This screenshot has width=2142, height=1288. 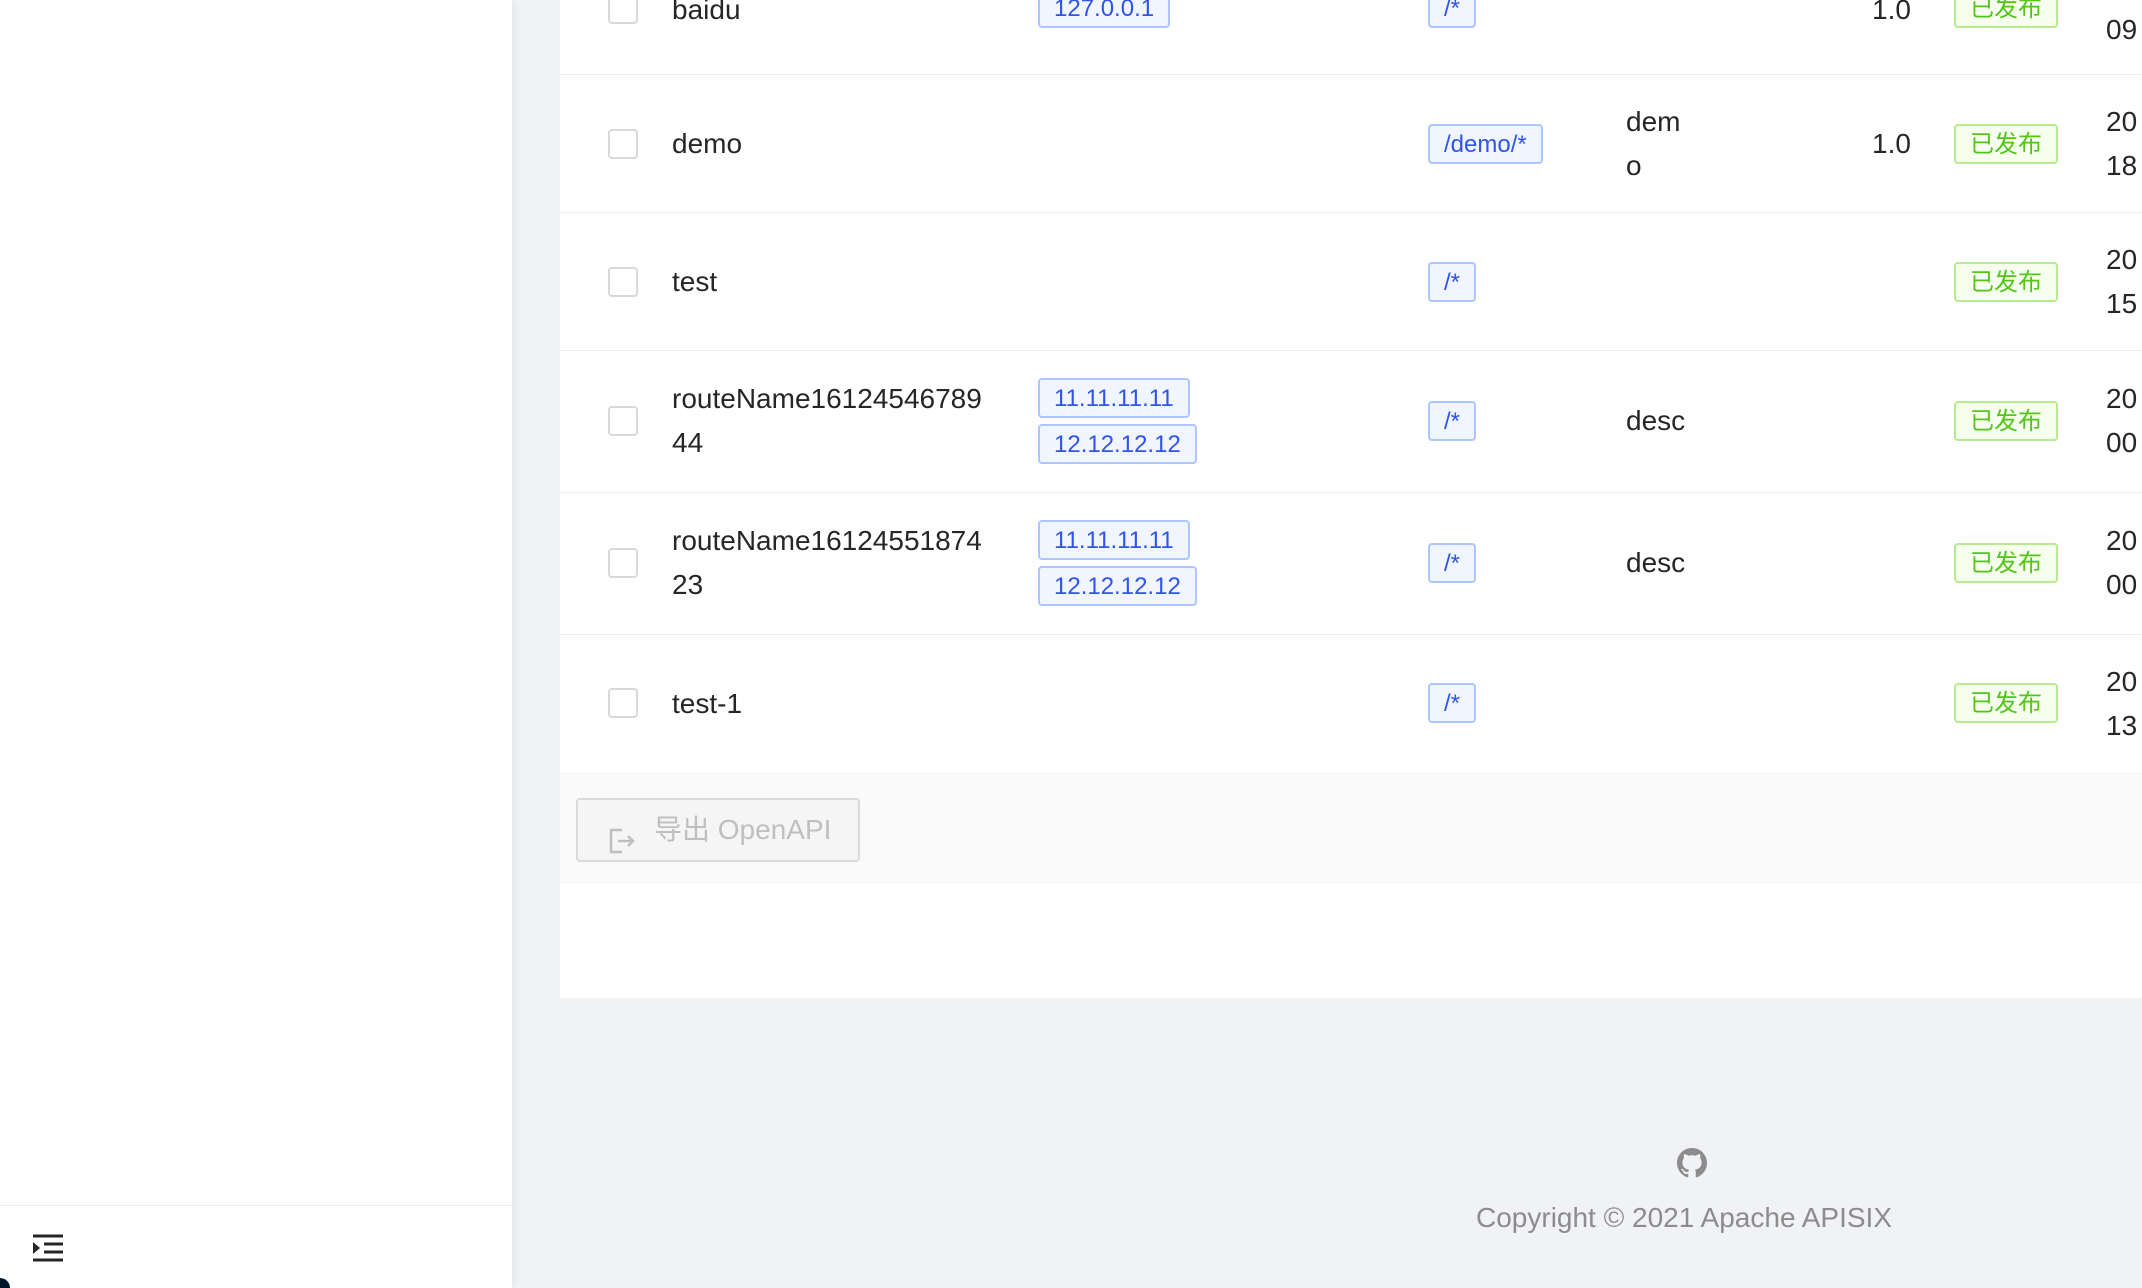 What do you see at coordinates (2121, 704) in the screenshot?
I see `update-time: 20 13` at bounding box center [2121, 704].